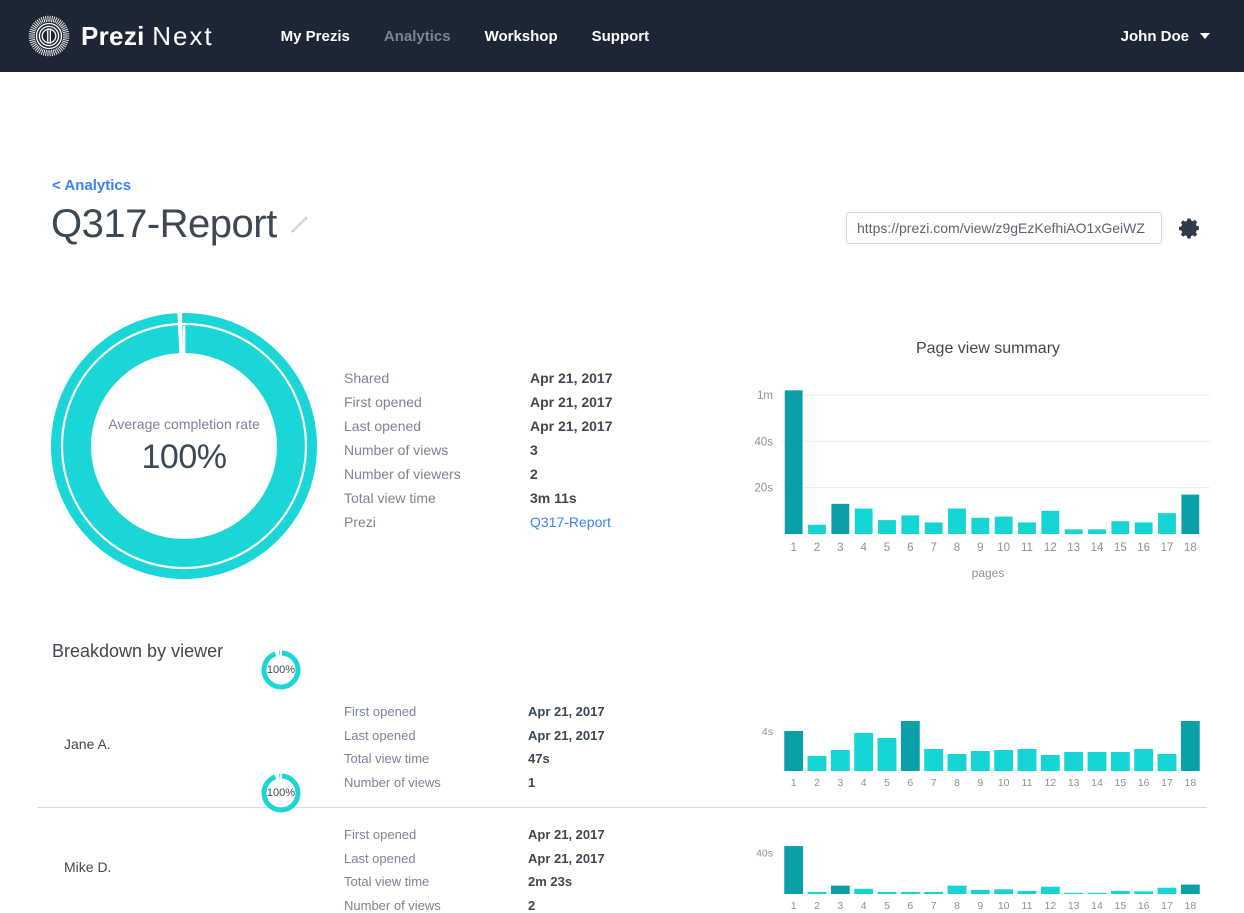 The height and width of the screenshot is (913, 1244). What do you see at coordinates (1004, 228) in the screenshot?
I see `share-url-input` at bounding box center [1004, 228].